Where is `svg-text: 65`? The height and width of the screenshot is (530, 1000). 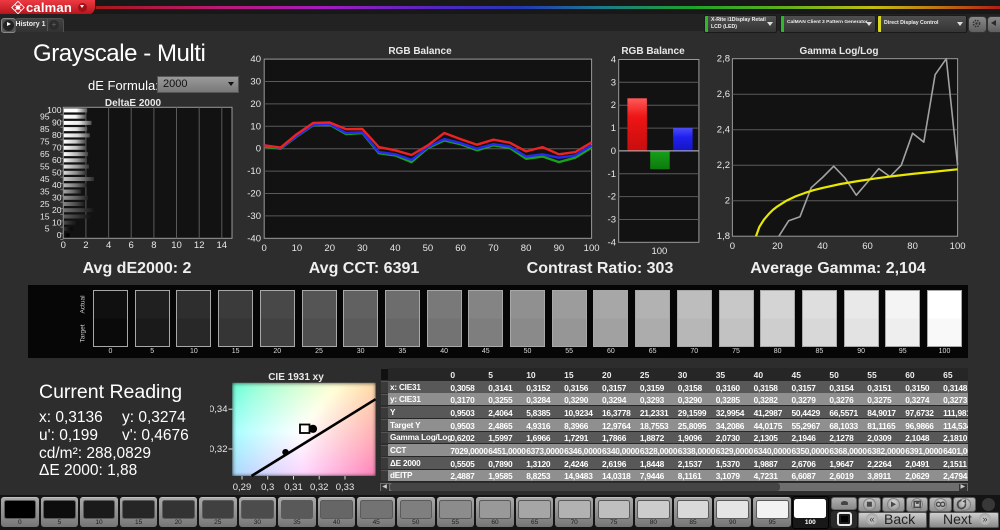
svg-text: 65 is located at coordinates (45, 154).